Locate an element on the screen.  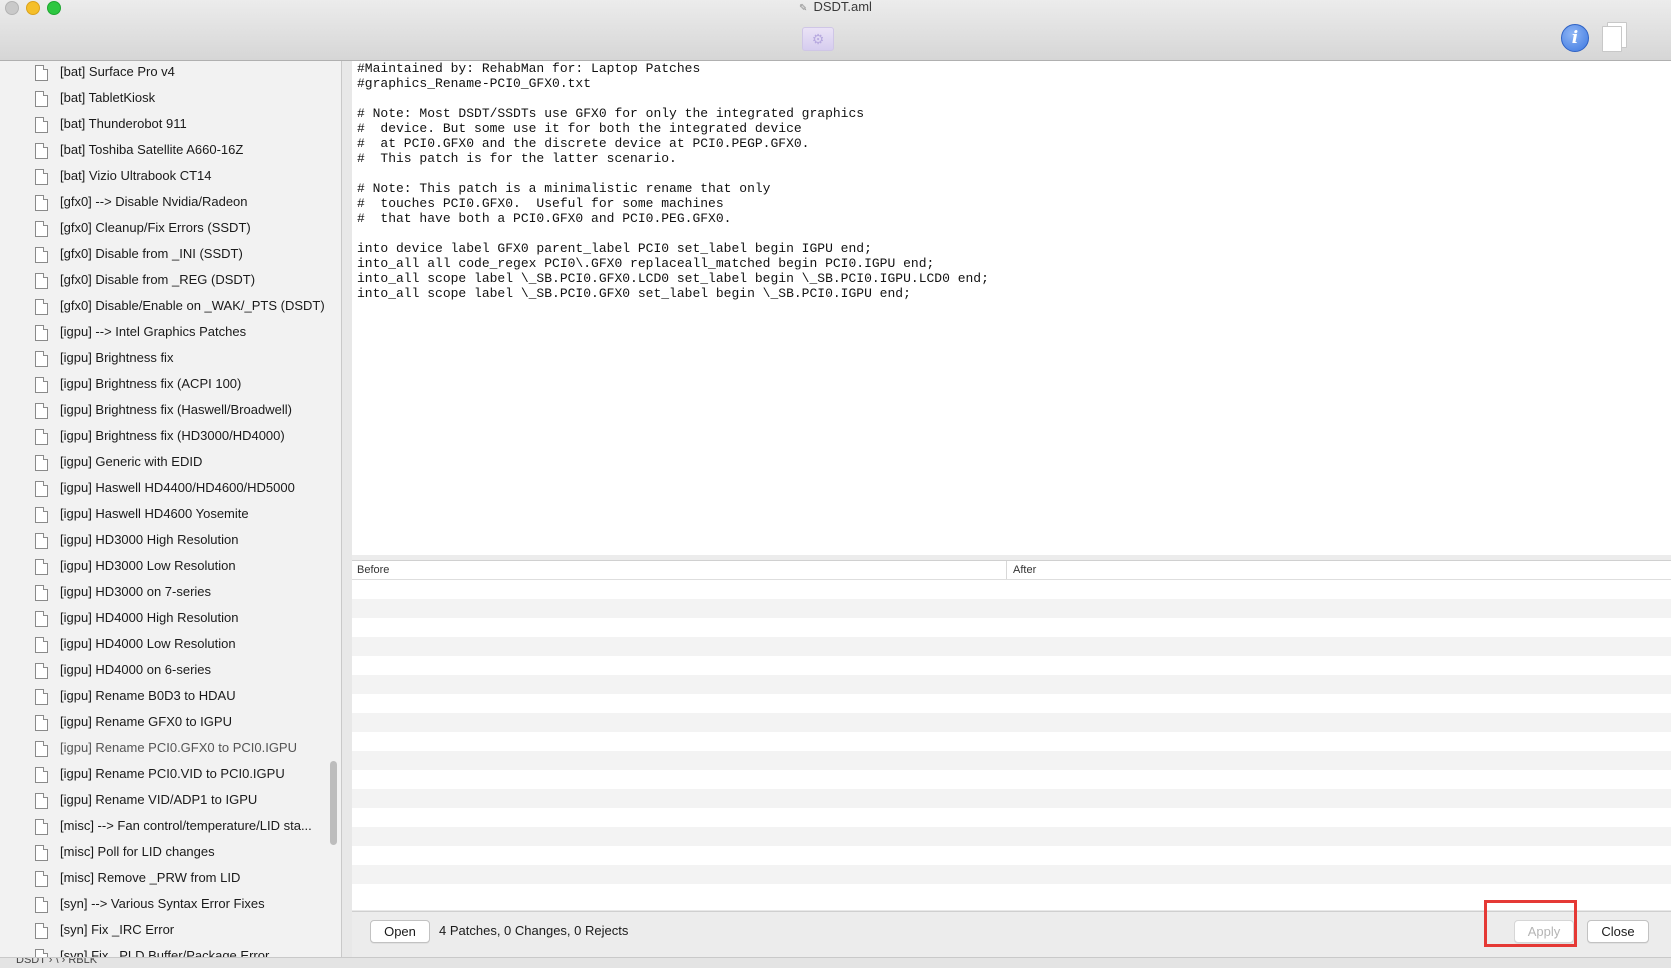
sidebar-item: [syn] Fix _IRC Error is located at coordinates (164, 930).